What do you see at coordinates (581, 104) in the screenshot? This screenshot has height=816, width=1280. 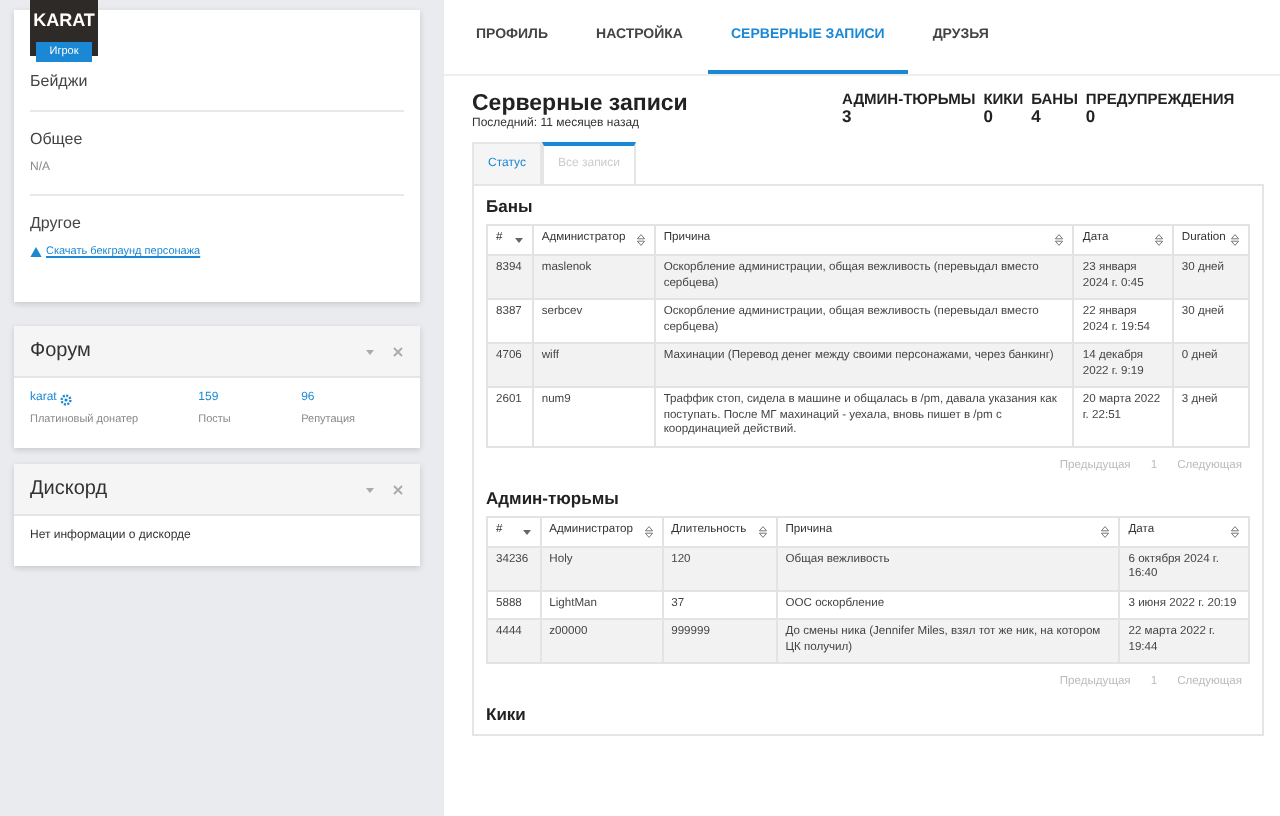 I see `records-title: Серверные записи` at bounding box center [581, 104].